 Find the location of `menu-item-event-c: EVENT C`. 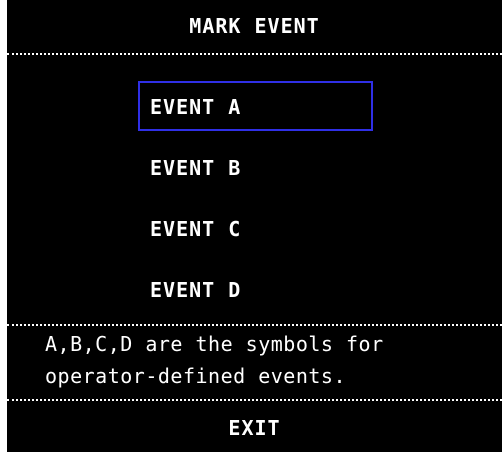

menu-item-event-c: EVENT C is located at coordinates (255, 228).